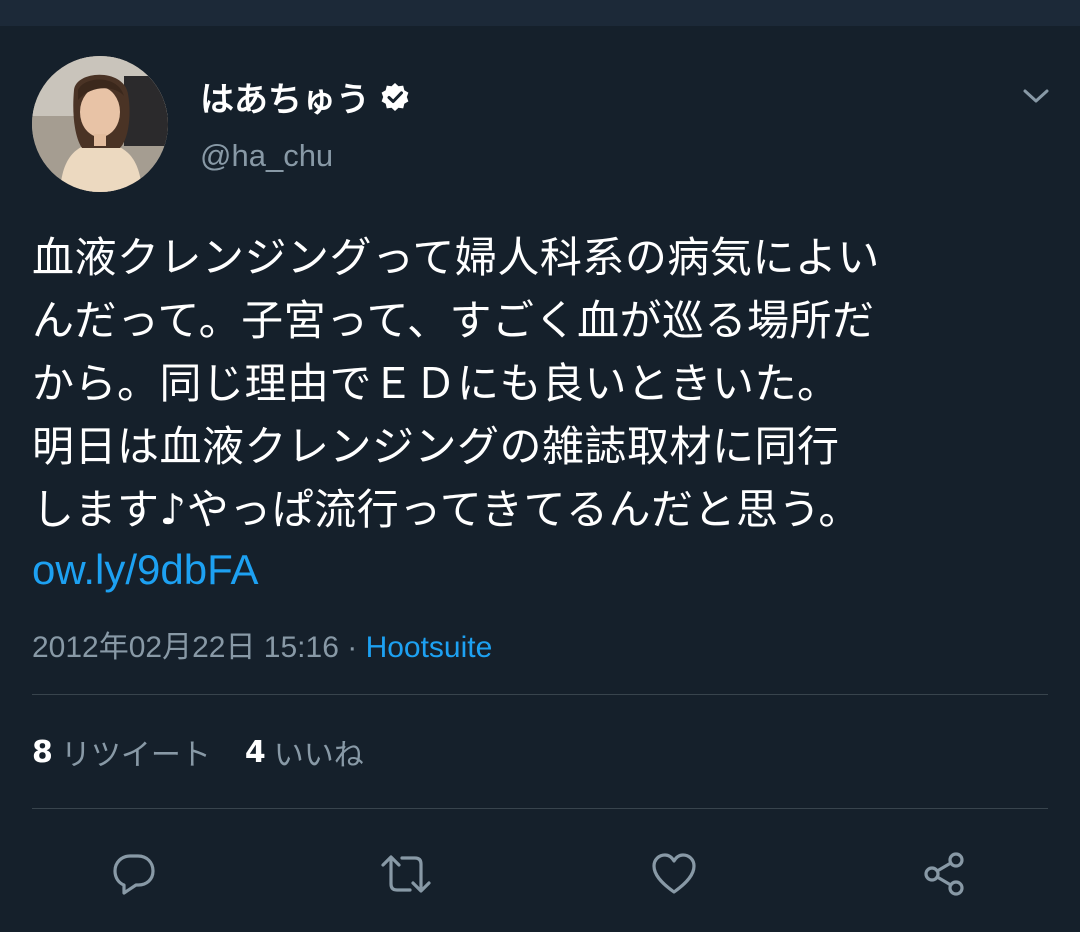 The image size is (1080, 932). What do you see at coordinates (185, 647) in the screenshot?
I see `timestamp: 2012年02月22日 15:16` at bounding box center [185, 647].